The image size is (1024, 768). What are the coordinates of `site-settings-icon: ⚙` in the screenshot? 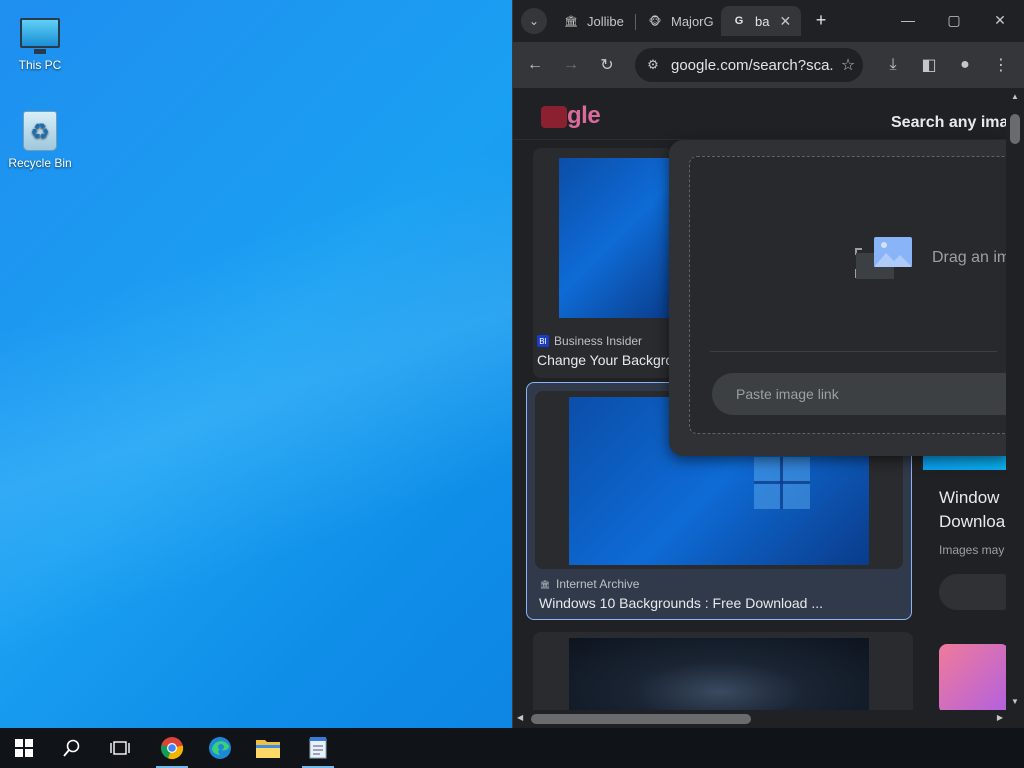 It's located at (650, 65).